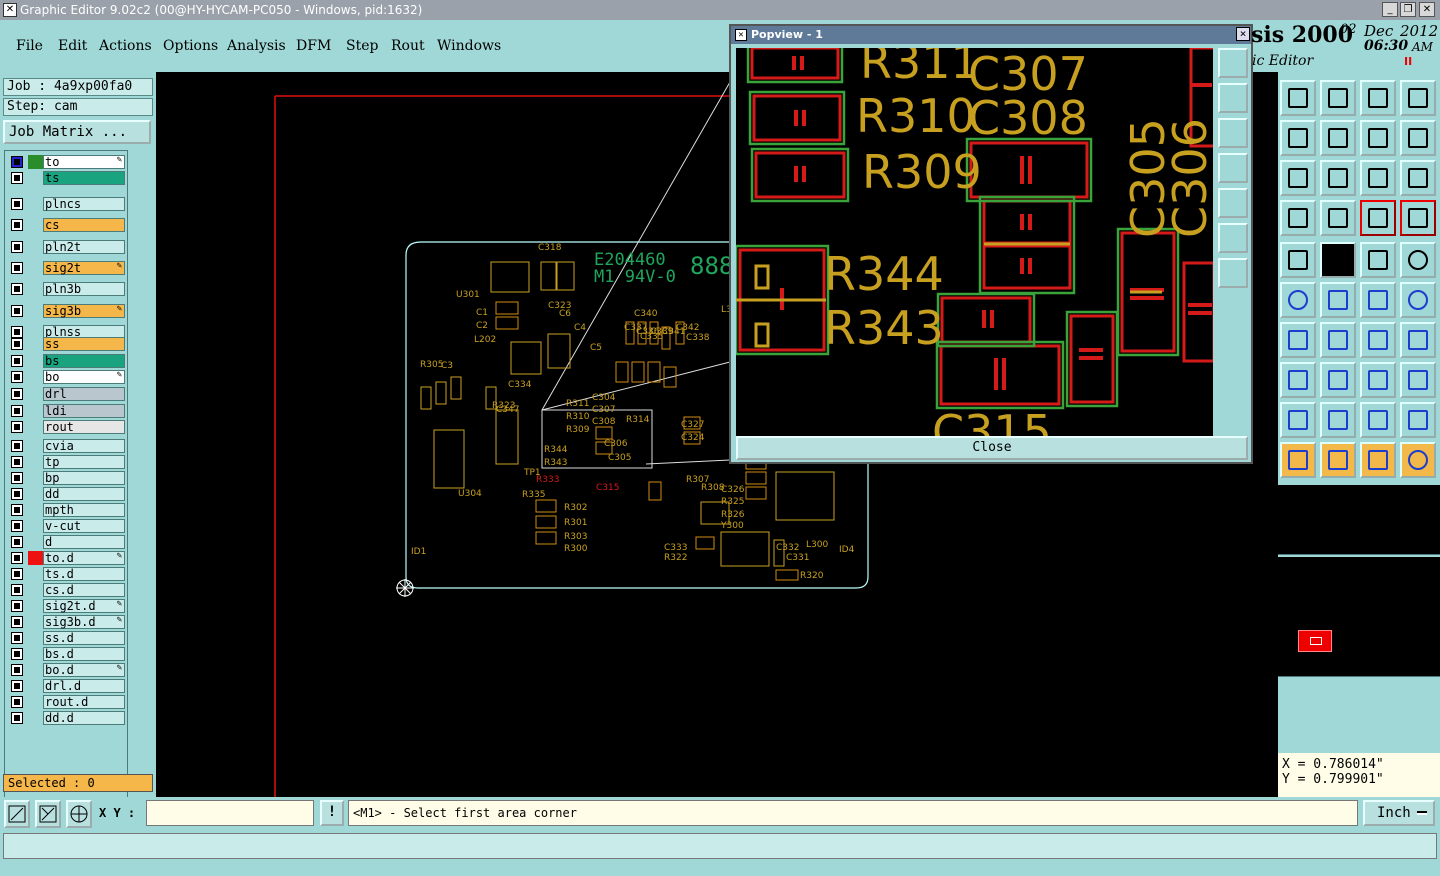  What do you see at coordinates (1418, 340) in the screenshot?
I see `mirror-button` at bounding box center [1418, 340].